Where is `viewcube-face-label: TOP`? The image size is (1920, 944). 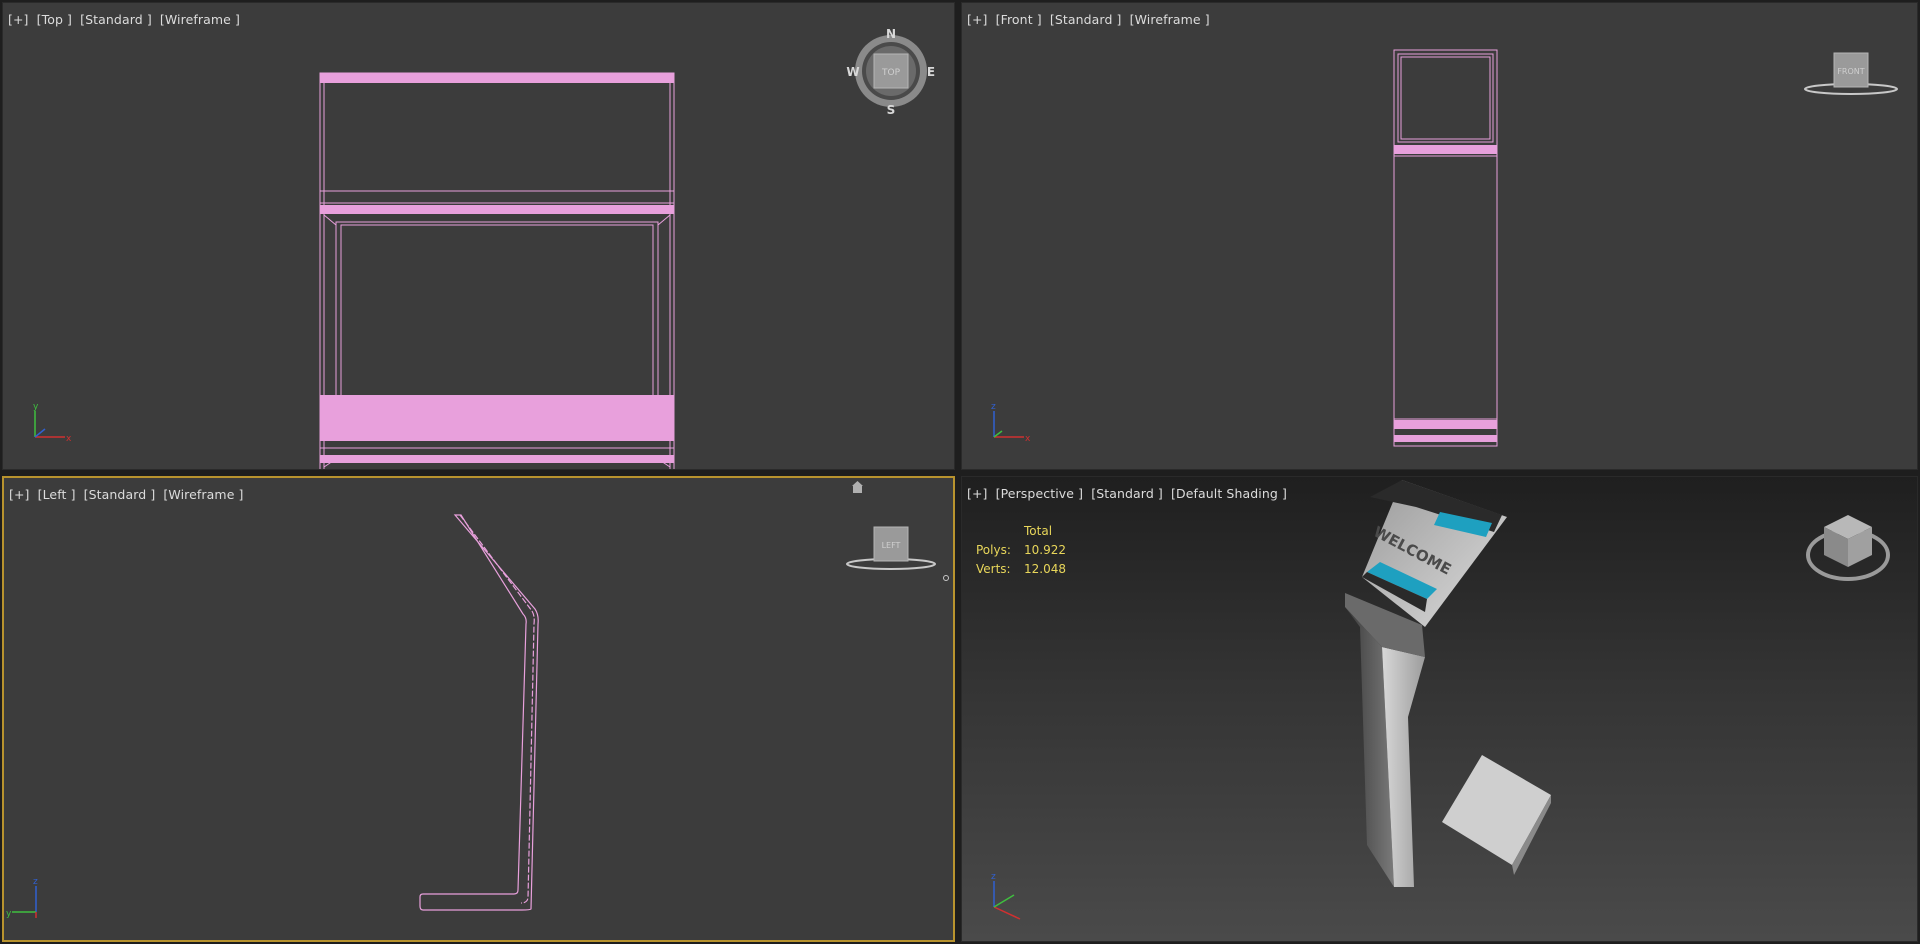
viewcube-face-label: TOP is located at coordinates (891, 73).